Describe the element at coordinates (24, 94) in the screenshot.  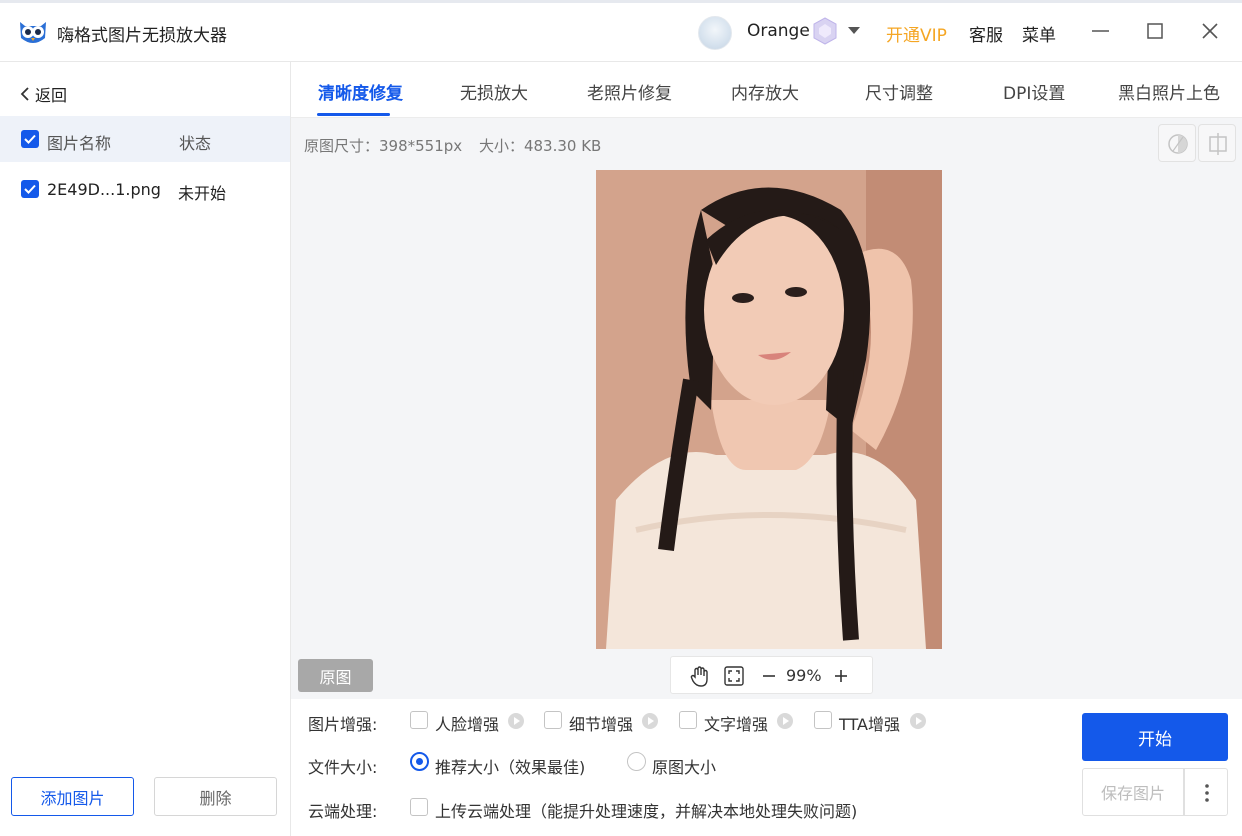
I see `chevron-left-icon` at that location.